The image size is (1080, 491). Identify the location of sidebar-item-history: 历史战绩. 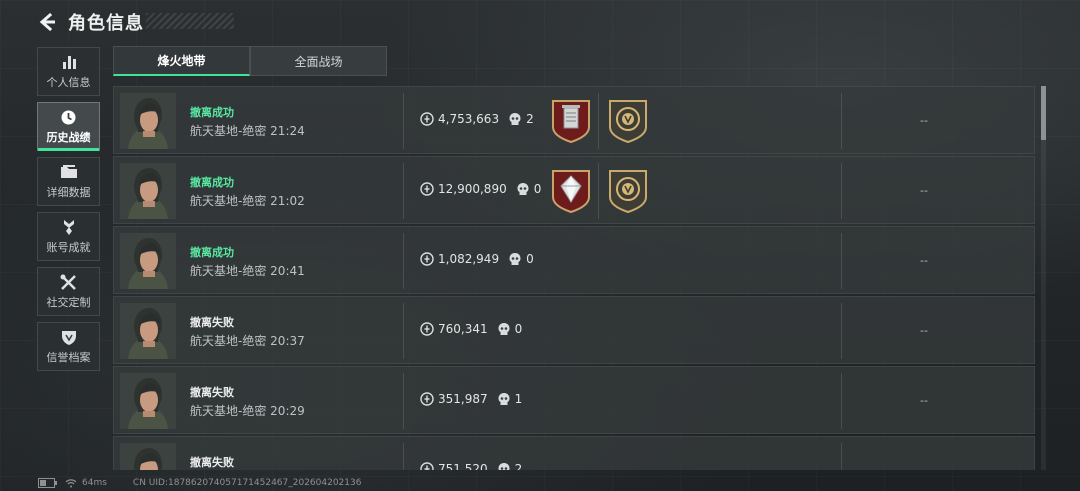
(68, 126).